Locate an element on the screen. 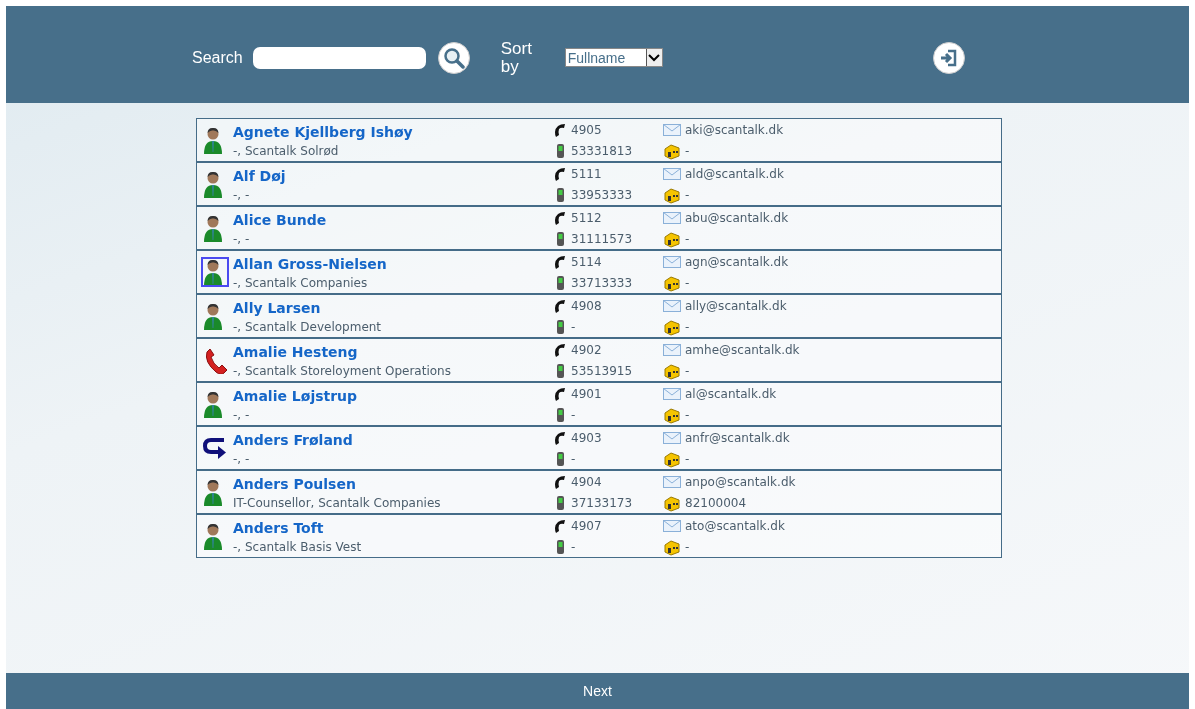 The height and width of the screenshot is (709, 1195). contact-name: Agnete Kjellberg Ishøy is located at coordinates (391, 132).